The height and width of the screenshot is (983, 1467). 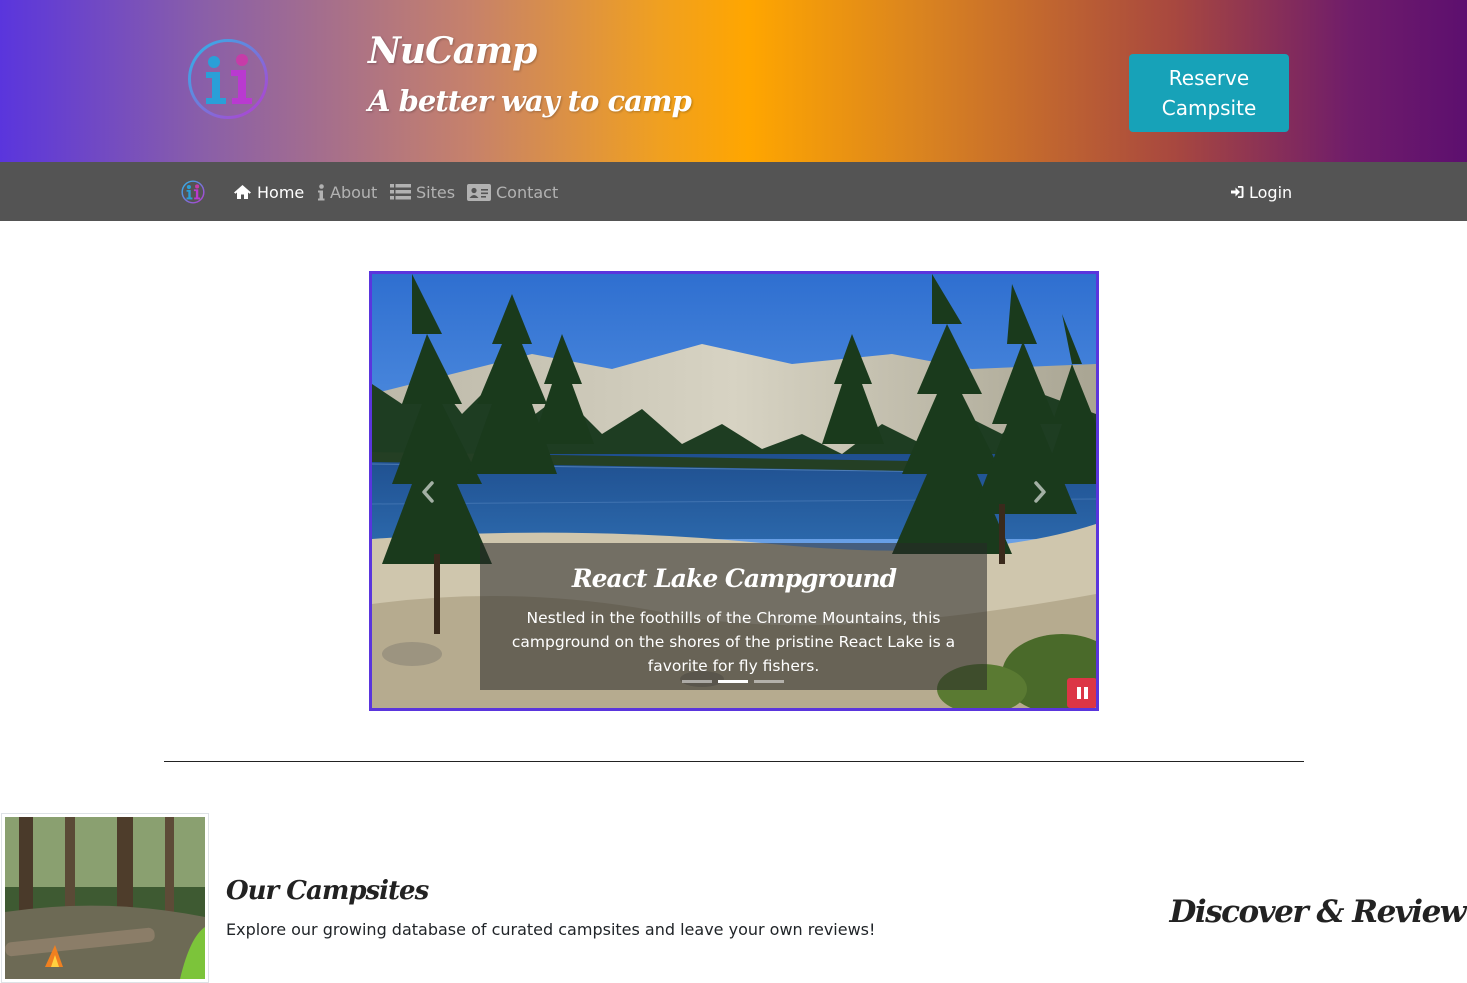 I want to click on brand-subtitle: A better way to camp, so click(x=530, y=101).